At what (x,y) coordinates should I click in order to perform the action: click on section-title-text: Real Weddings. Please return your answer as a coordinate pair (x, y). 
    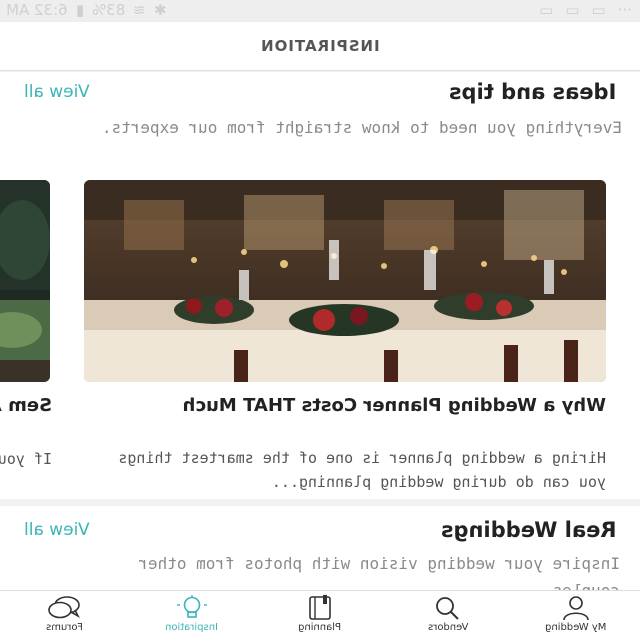
    Looking at the image, I should click on (528, 530).